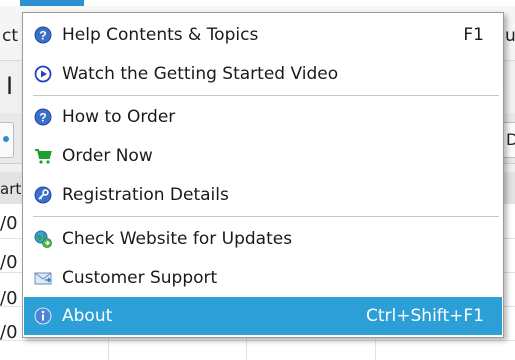 This screenshot has height=360, width=515. I want to click on key-icon, so click(43, 195).